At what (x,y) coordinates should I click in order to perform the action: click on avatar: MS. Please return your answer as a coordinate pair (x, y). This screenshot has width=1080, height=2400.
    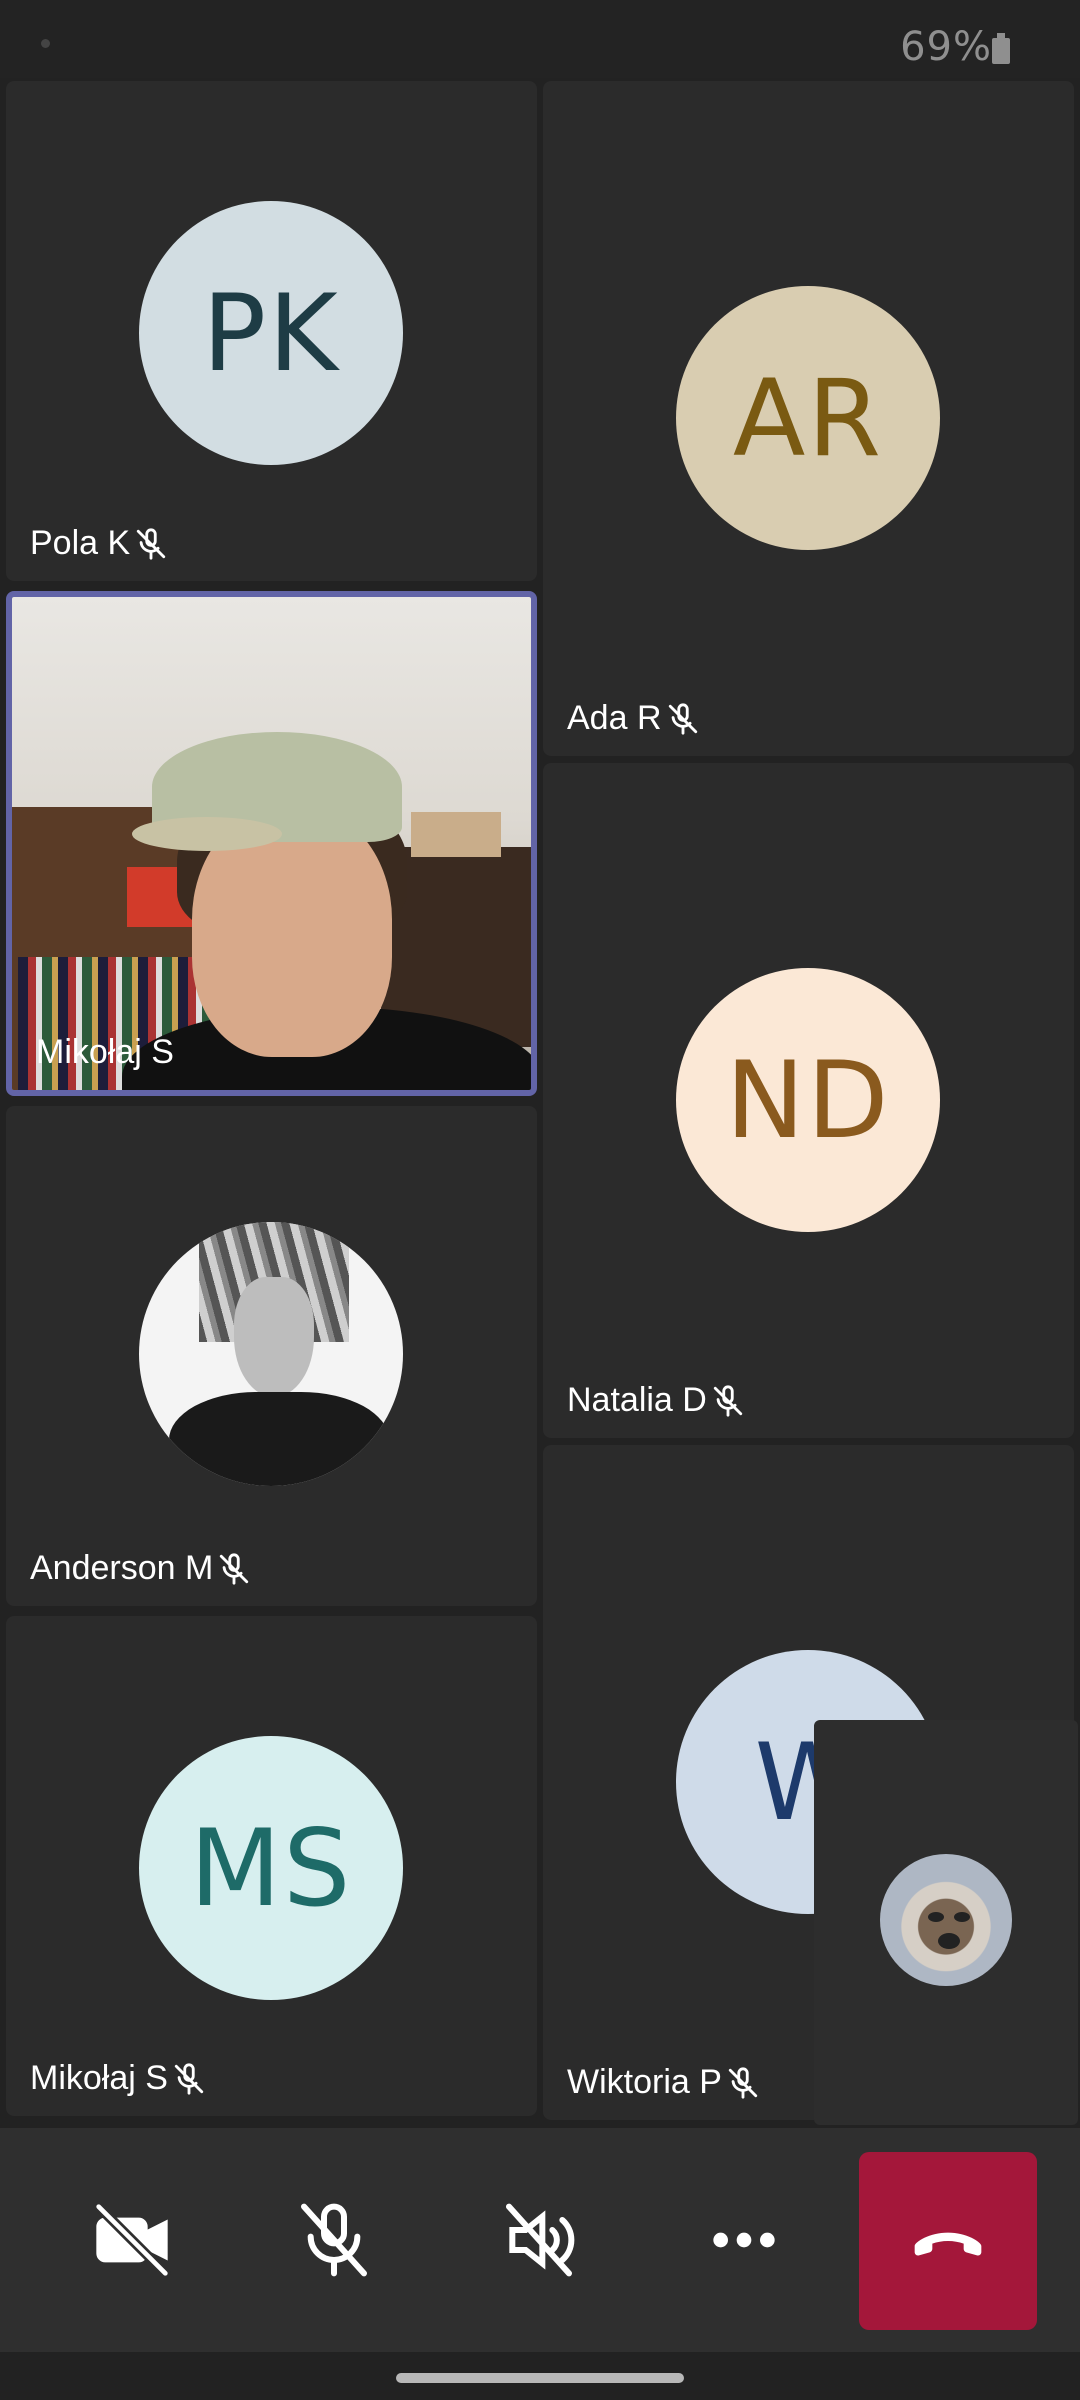
    Looking at the image, I should click on (271, 1868).